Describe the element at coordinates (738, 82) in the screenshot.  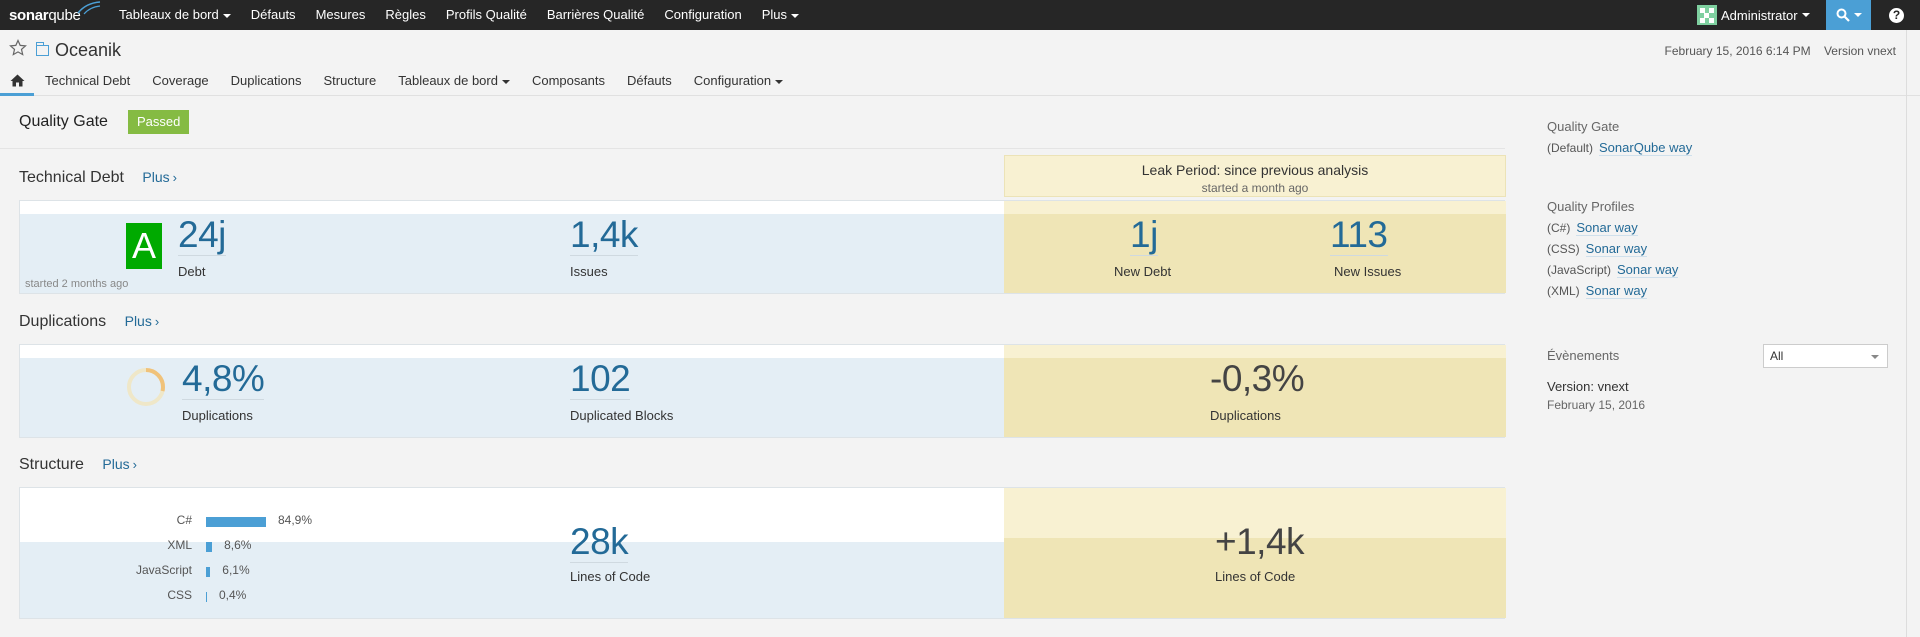
I see `tab-7: Configuration` at that location.